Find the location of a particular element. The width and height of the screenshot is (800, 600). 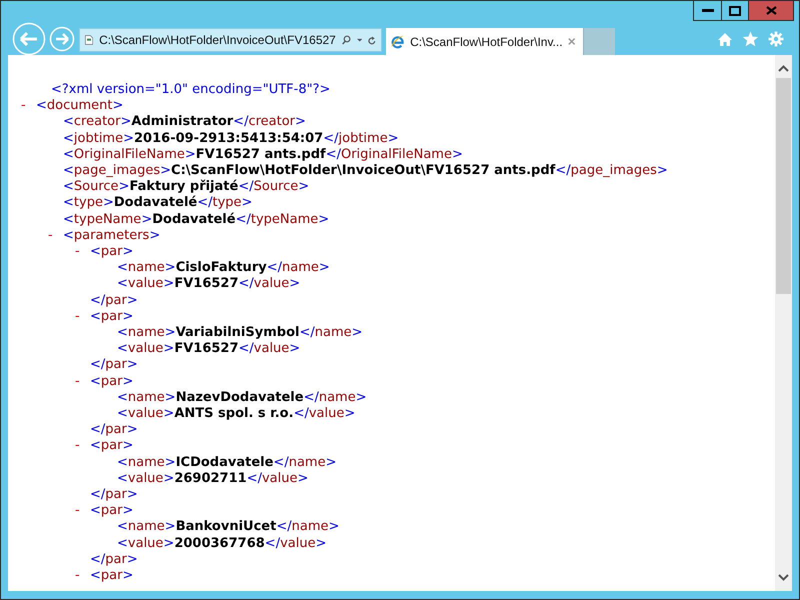

close-tab-icon is located at coordinates (571, 41).